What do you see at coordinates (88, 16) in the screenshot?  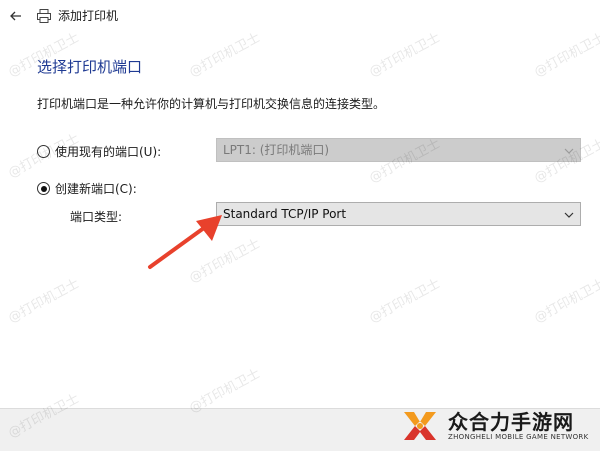 I see `window-title: 添加打印机` at bounding box center [88, 16].